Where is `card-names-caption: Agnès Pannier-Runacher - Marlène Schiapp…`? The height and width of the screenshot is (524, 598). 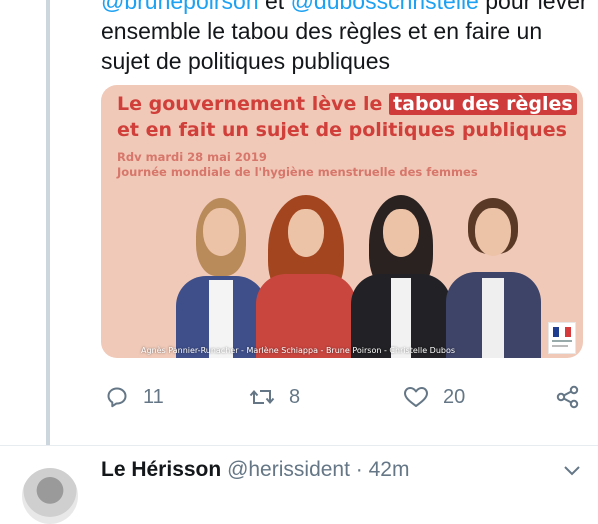 card-names-caption: Agnès Pannier-Runacher - Marlène Schiapp… is located at coordinates (298, 350).